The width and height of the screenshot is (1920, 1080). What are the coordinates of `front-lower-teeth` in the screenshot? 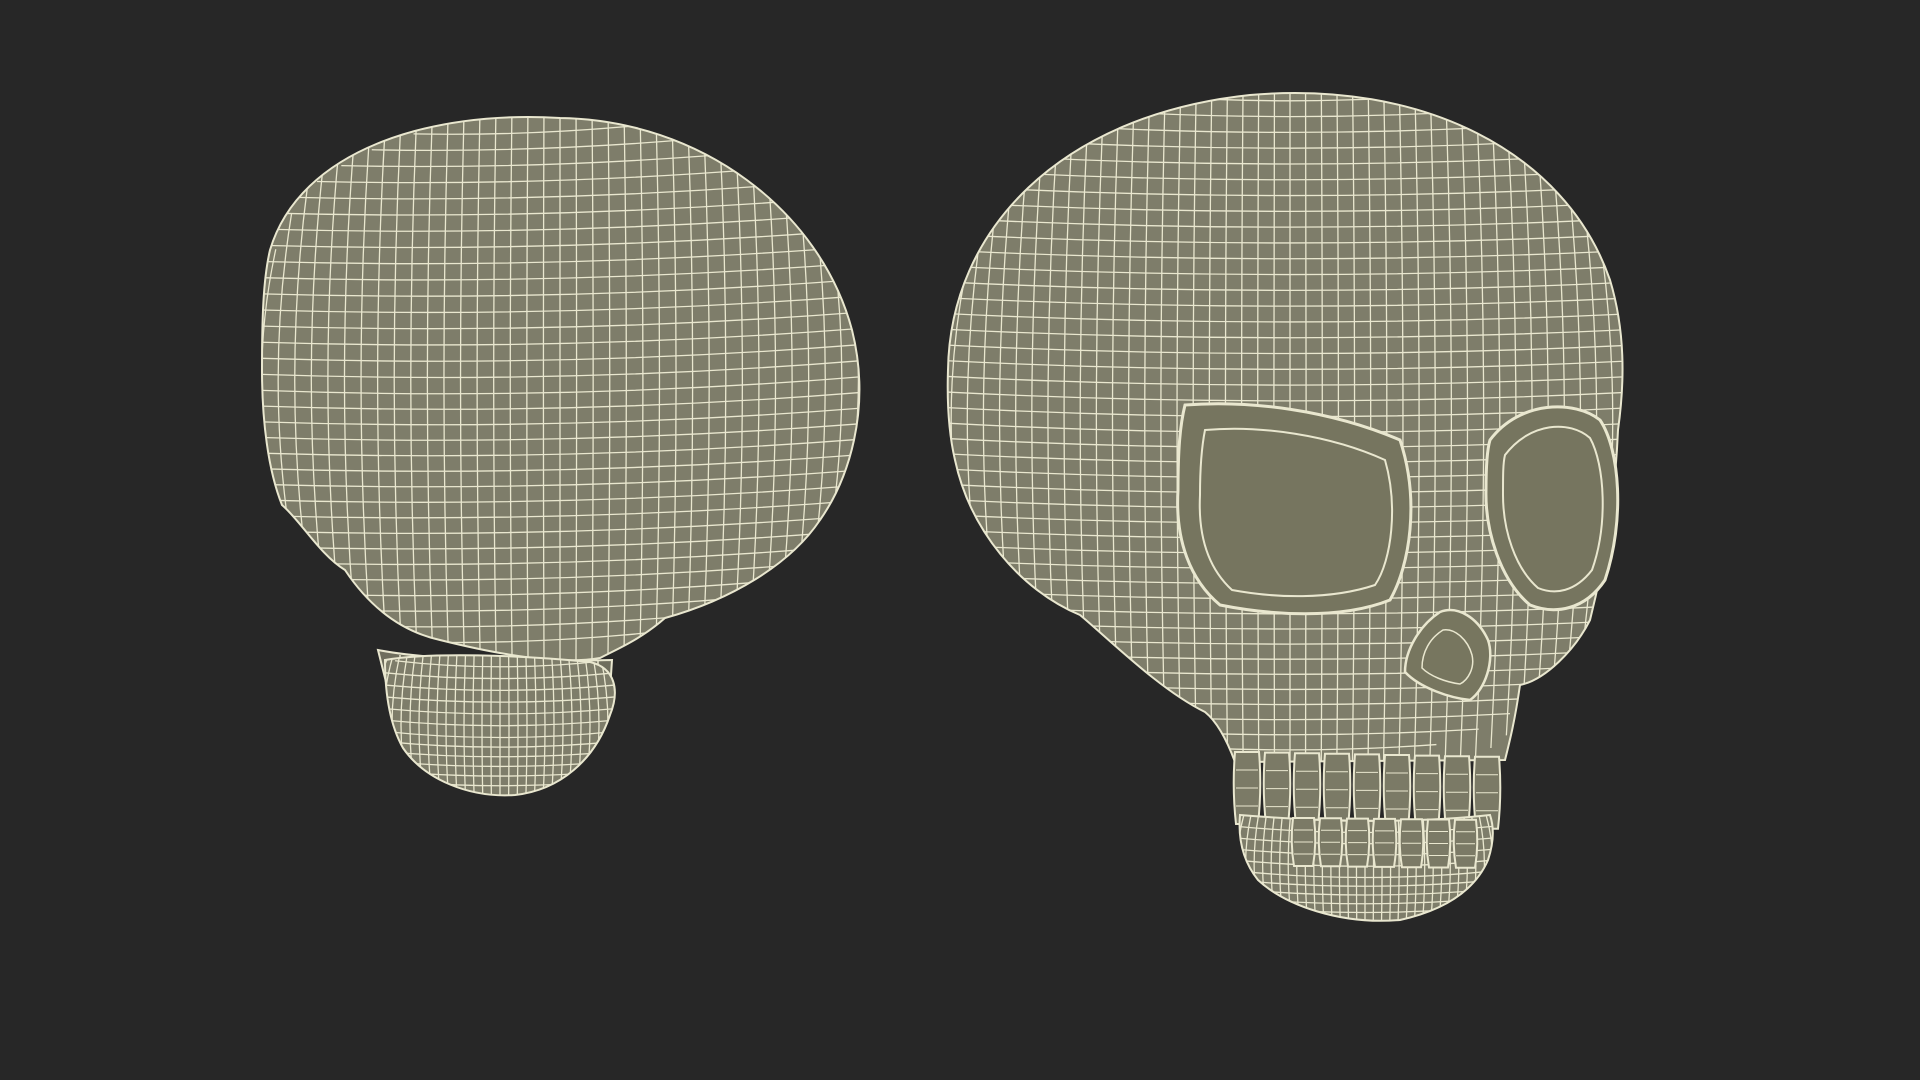 It's located at (1384, 843).